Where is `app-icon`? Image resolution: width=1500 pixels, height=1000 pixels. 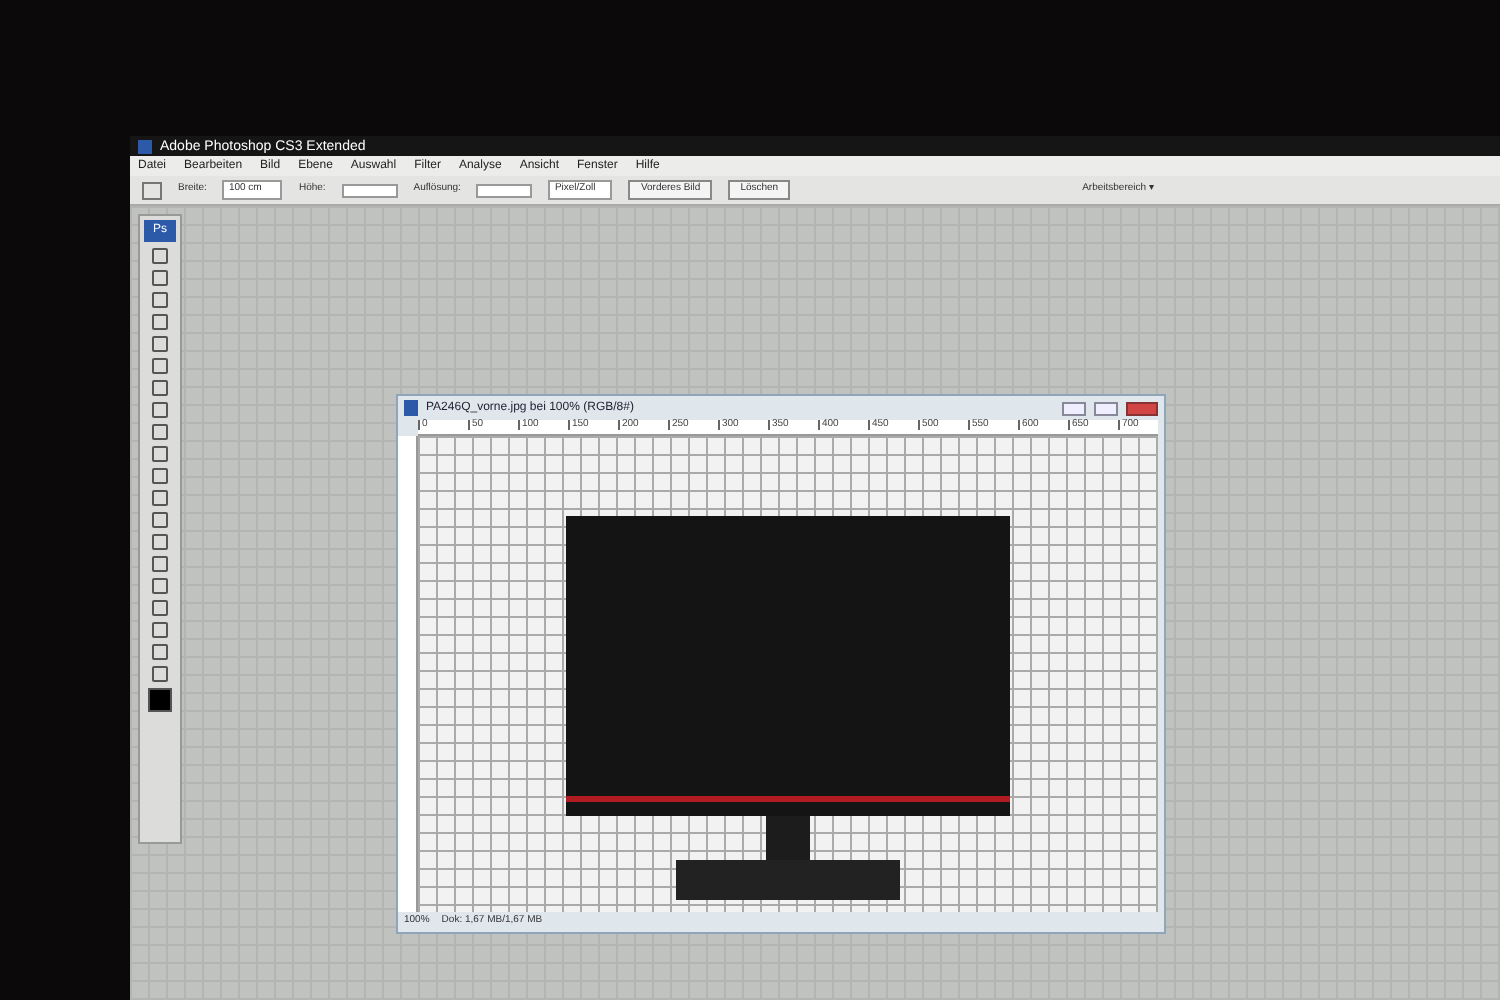
app-icon is located at coordinates (145, 146).